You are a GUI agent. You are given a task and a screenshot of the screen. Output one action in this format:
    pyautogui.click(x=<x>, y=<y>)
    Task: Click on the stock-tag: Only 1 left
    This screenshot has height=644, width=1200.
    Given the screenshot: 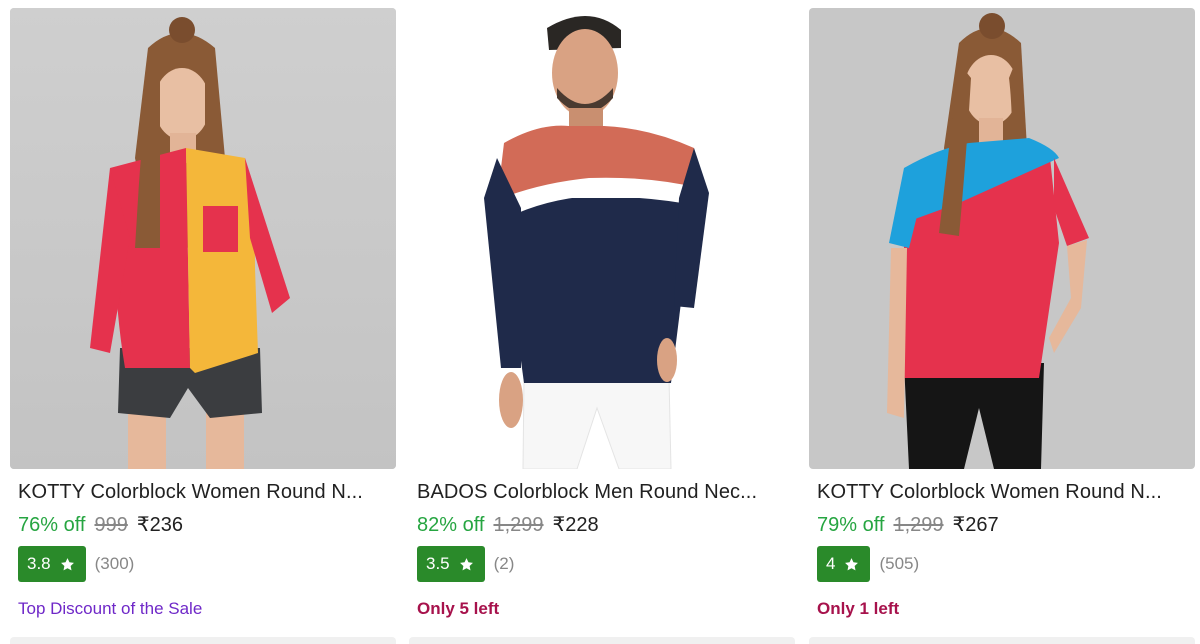 What is the action you would take?
    pyautogui.click(x=858, y=608)
    